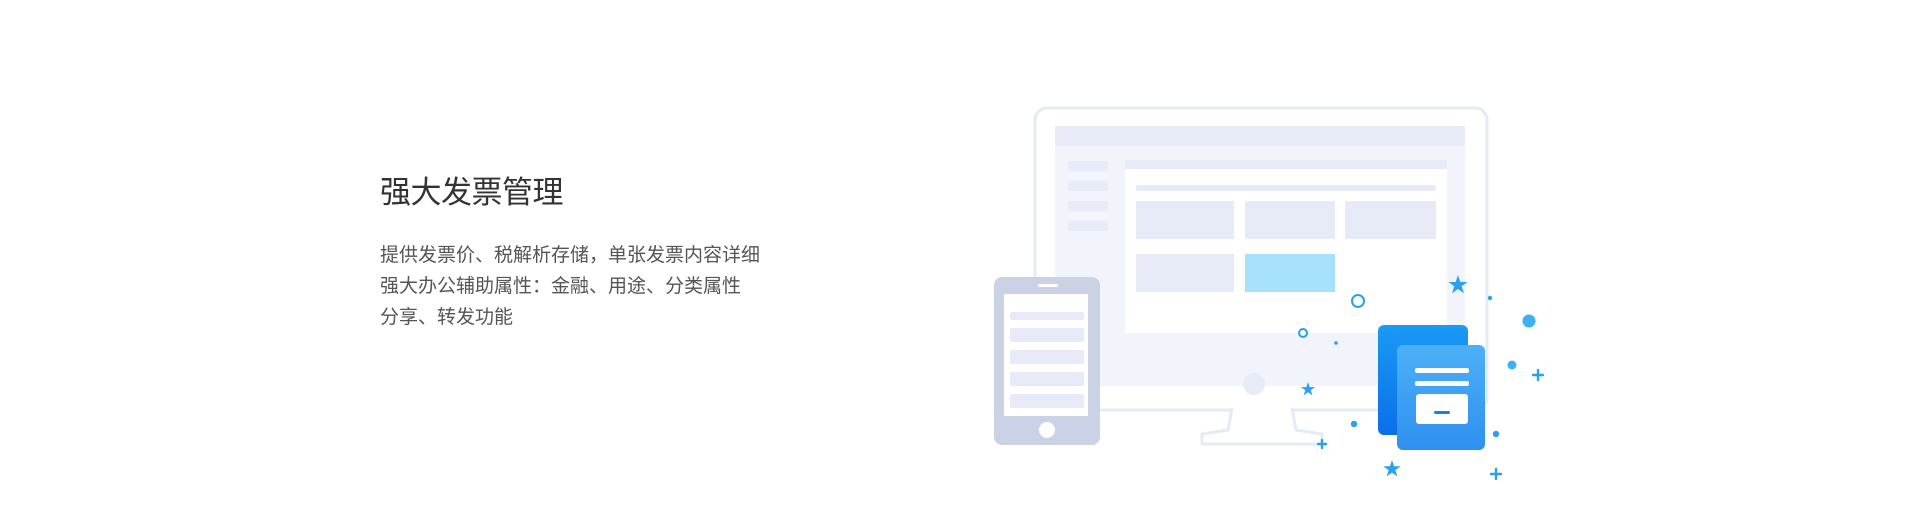  What do you see at coordinates (447, 317) in the screenshot?
I see `feature-description-line: 分享、转发功能` at bounding box center [447, 317].